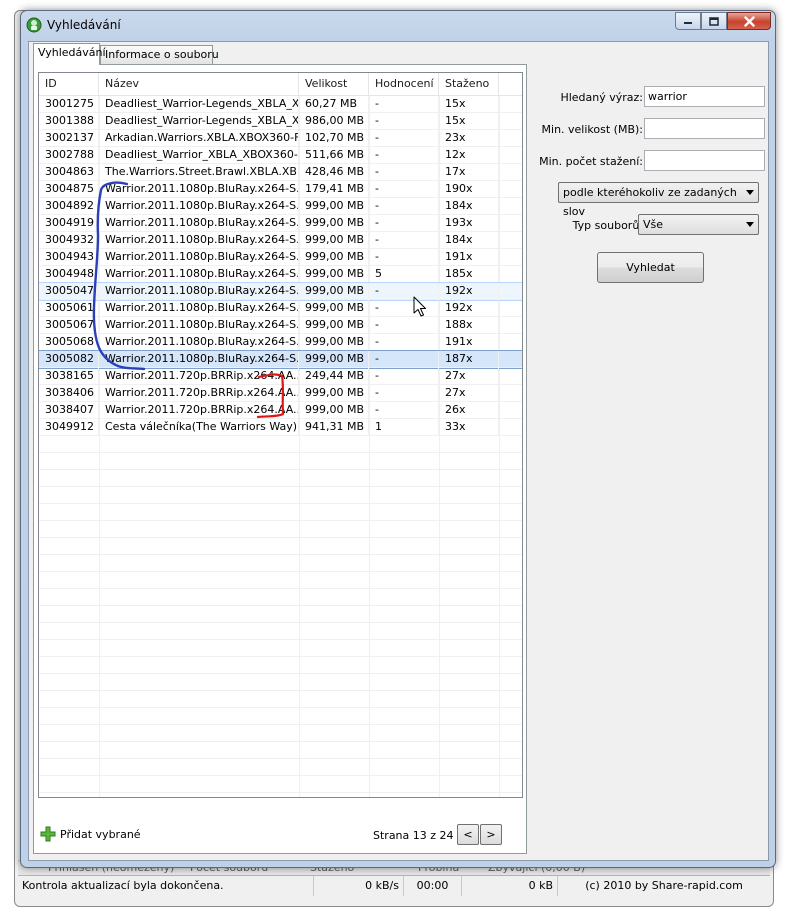  Describe the element at coordinates (704, 128) in the screenshot. I see `min-size-input` at that location.